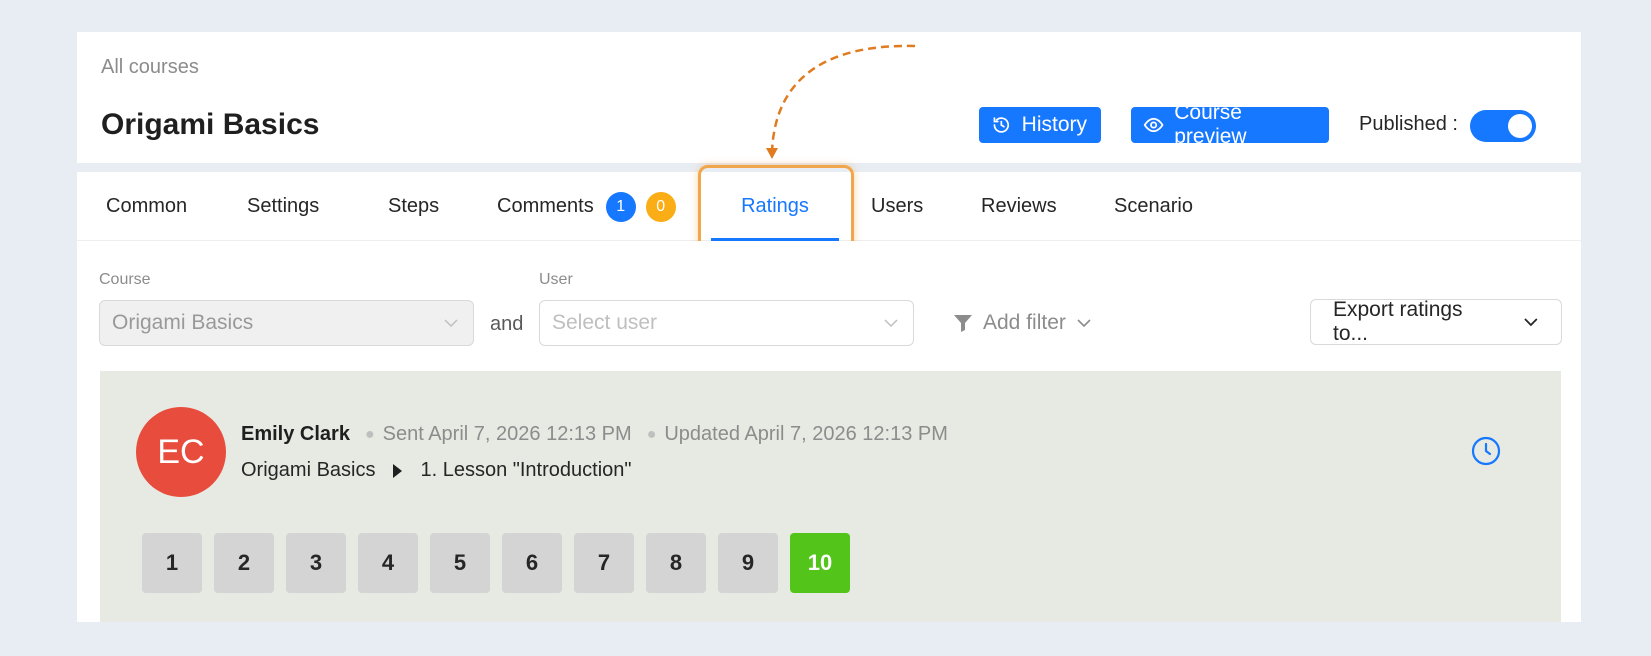  What do you see at coordinates (460, 563) in the screenshot?
I see `score-option: 5` at bounding box center [460, 563].